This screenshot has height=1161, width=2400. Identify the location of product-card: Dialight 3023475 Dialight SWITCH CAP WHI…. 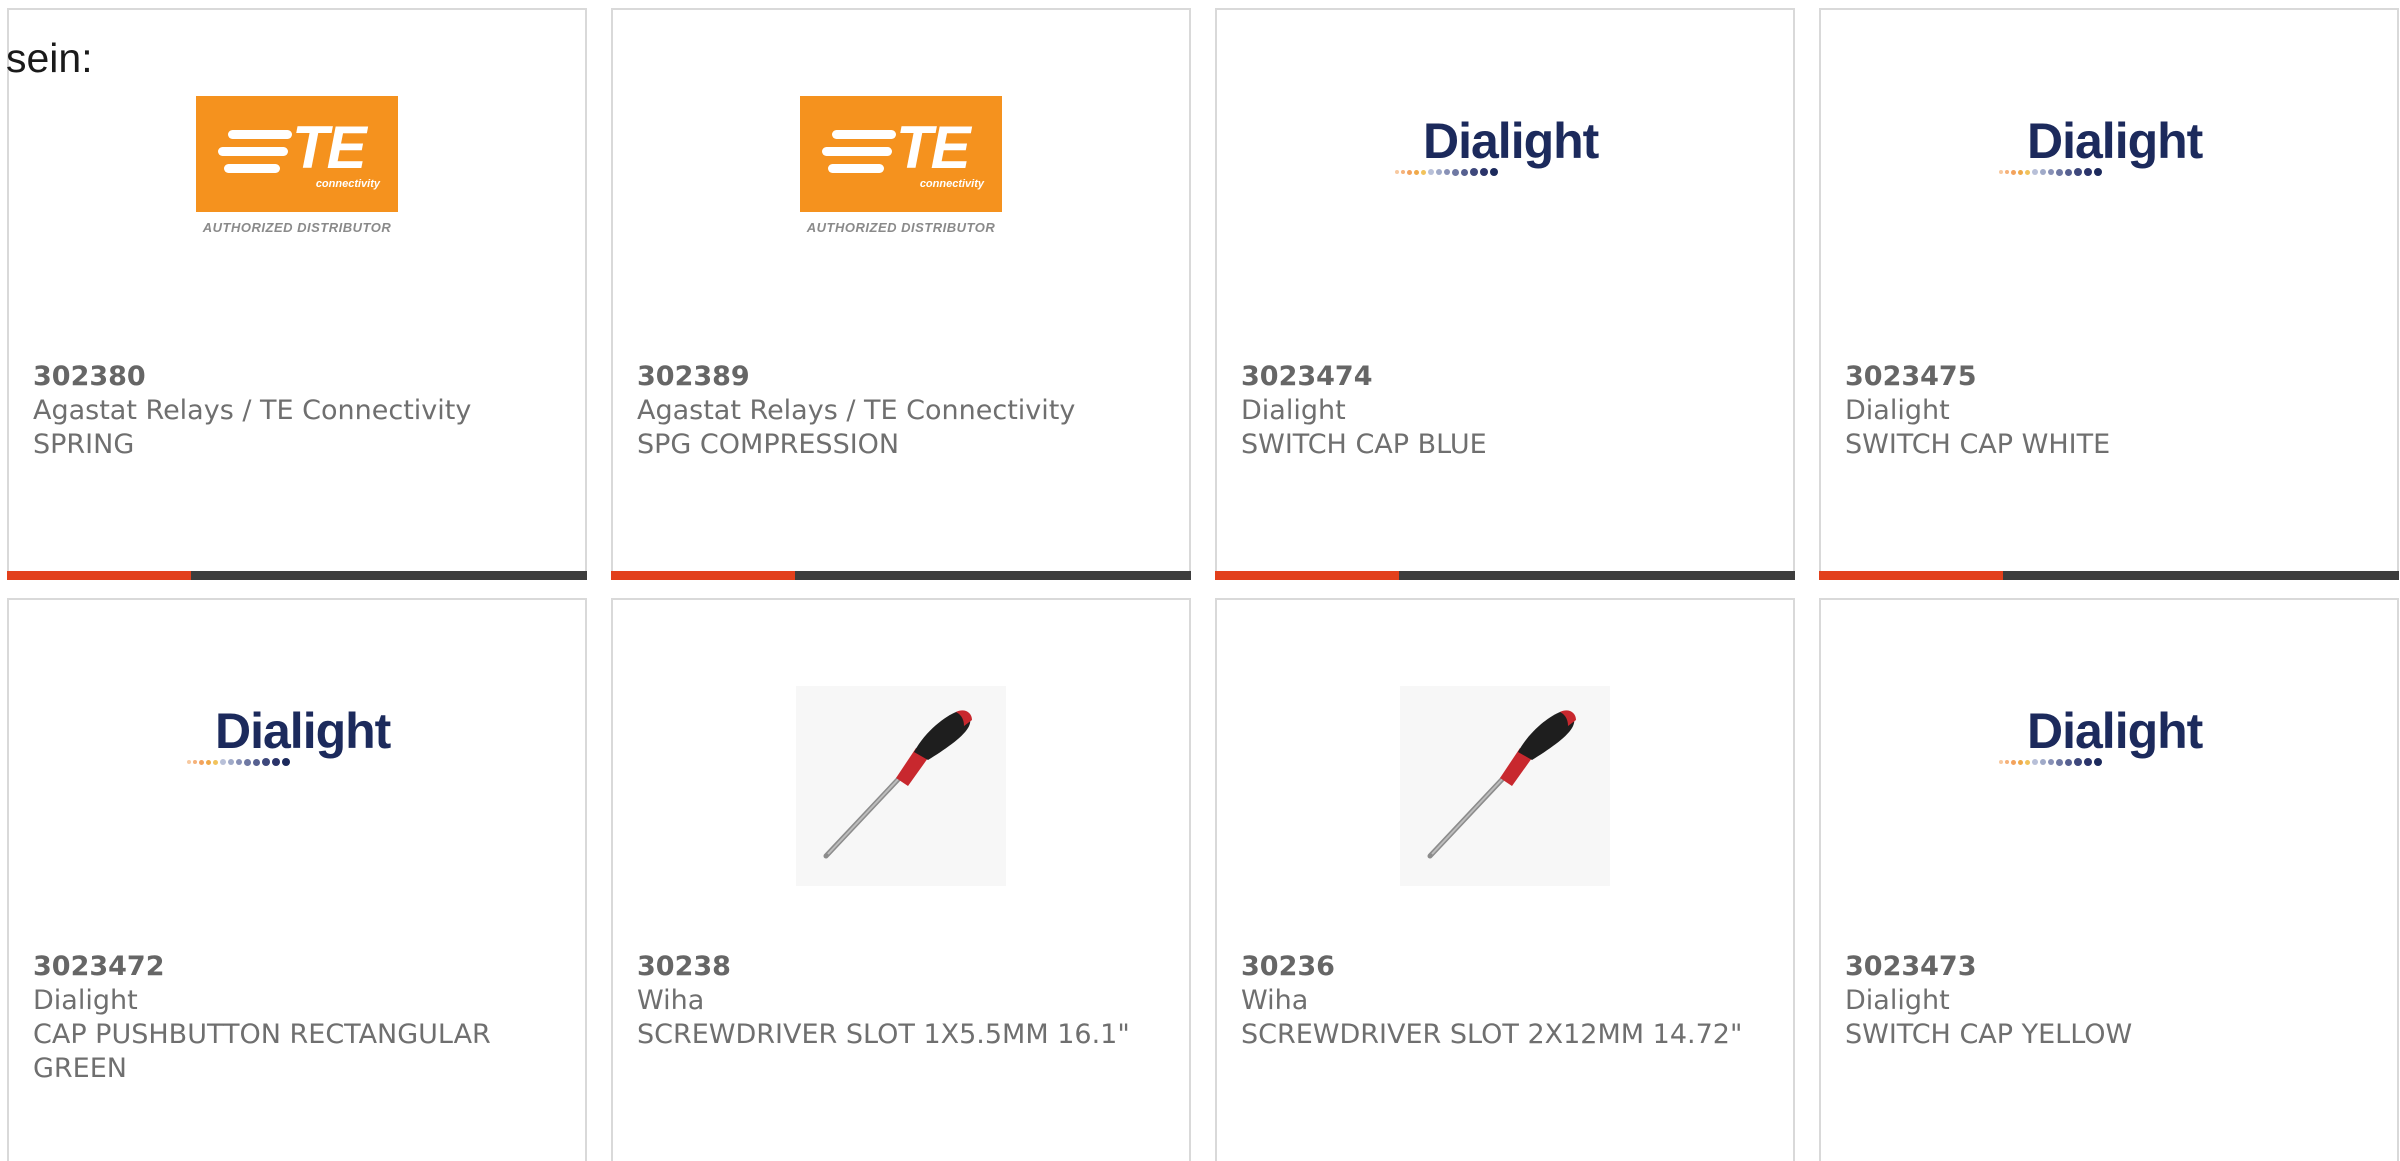
(2109, 294).